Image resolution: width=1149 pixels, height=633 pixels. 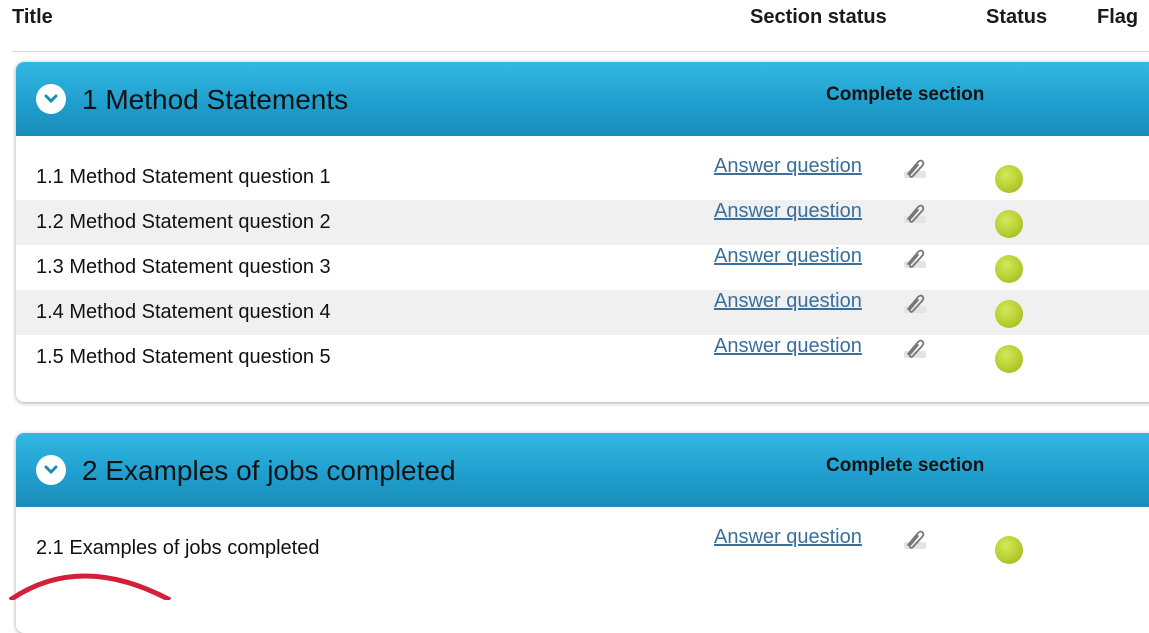 What do you see at coordinates (818, 17) in the screenshot?
I see `column-header-section-status: Section status` at bounding box center [818, 17].